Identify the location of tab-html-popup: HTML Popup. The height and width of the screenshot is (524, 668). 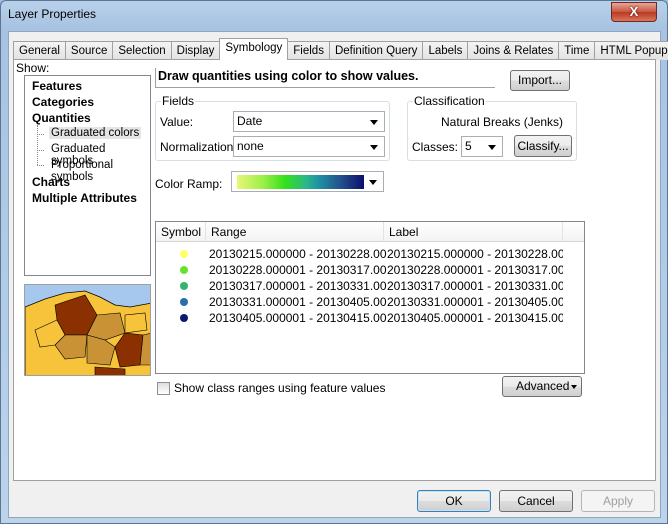
(631, 50).